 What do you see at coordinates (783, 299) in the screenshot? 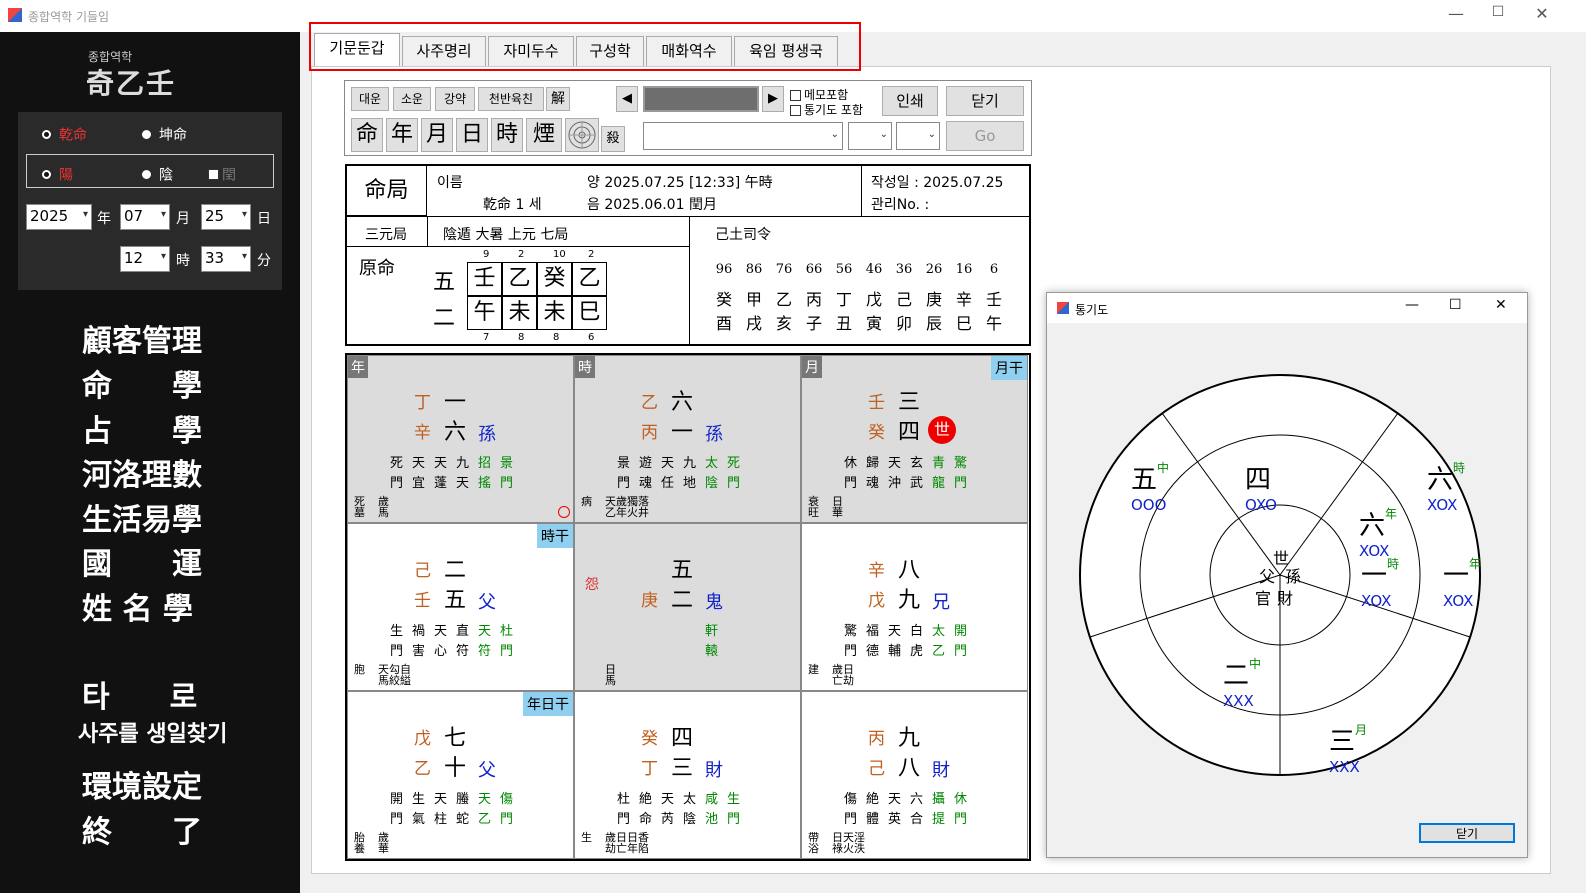
I see `daeun-stem: 乙` at bounding box center [783, 299].